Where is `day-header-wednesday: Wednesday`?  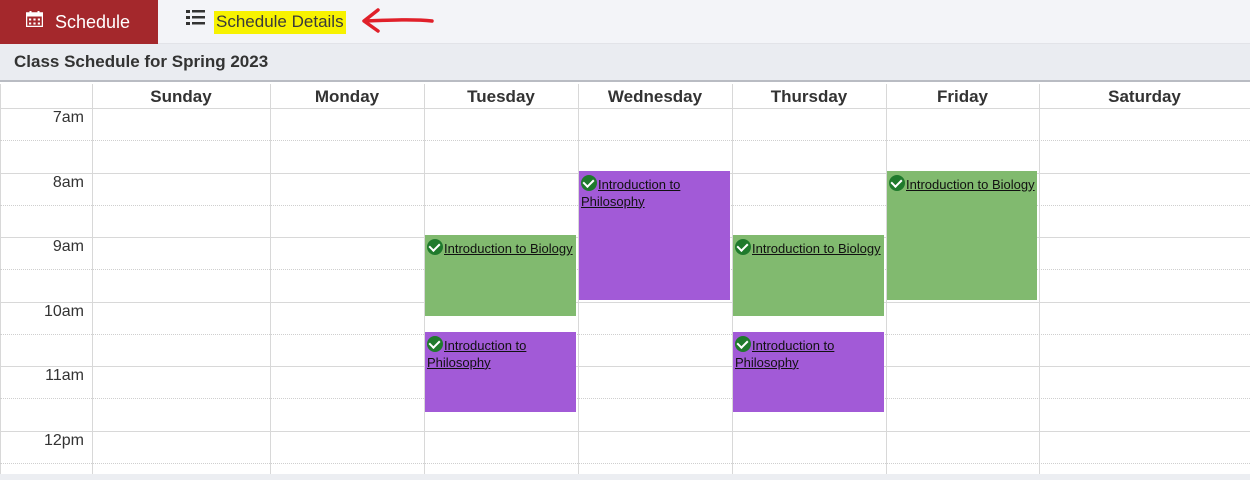
day-header-wednesday: Wednesday is located at coordinates (655, 96).